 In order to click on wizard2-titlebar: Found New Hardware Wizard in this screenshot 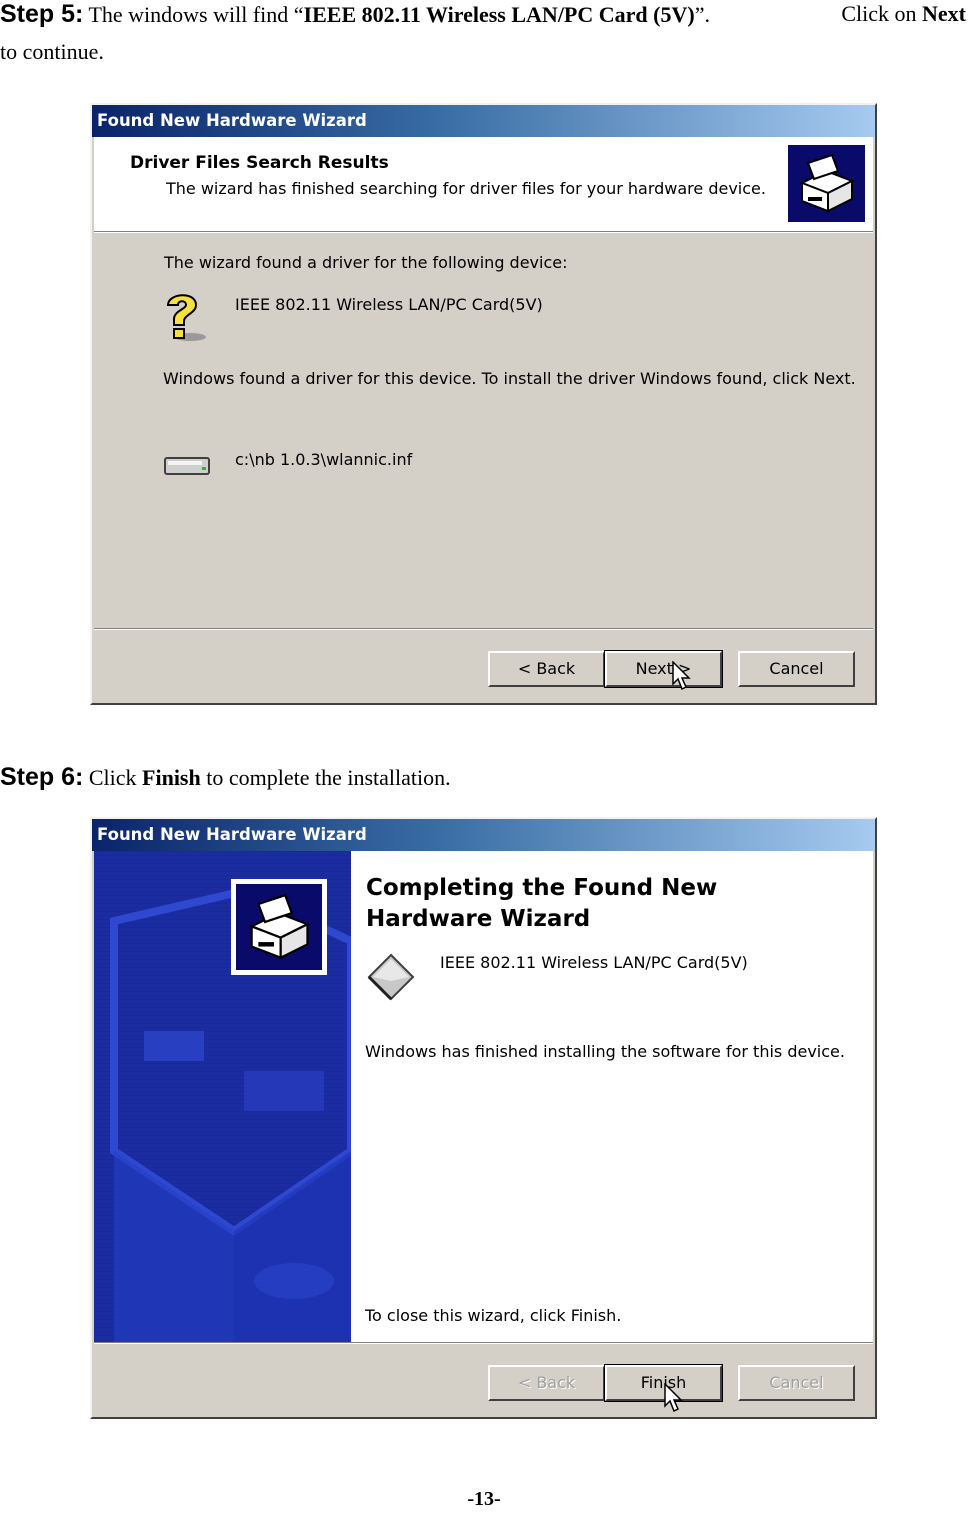, I will do `click(483, 835)`.